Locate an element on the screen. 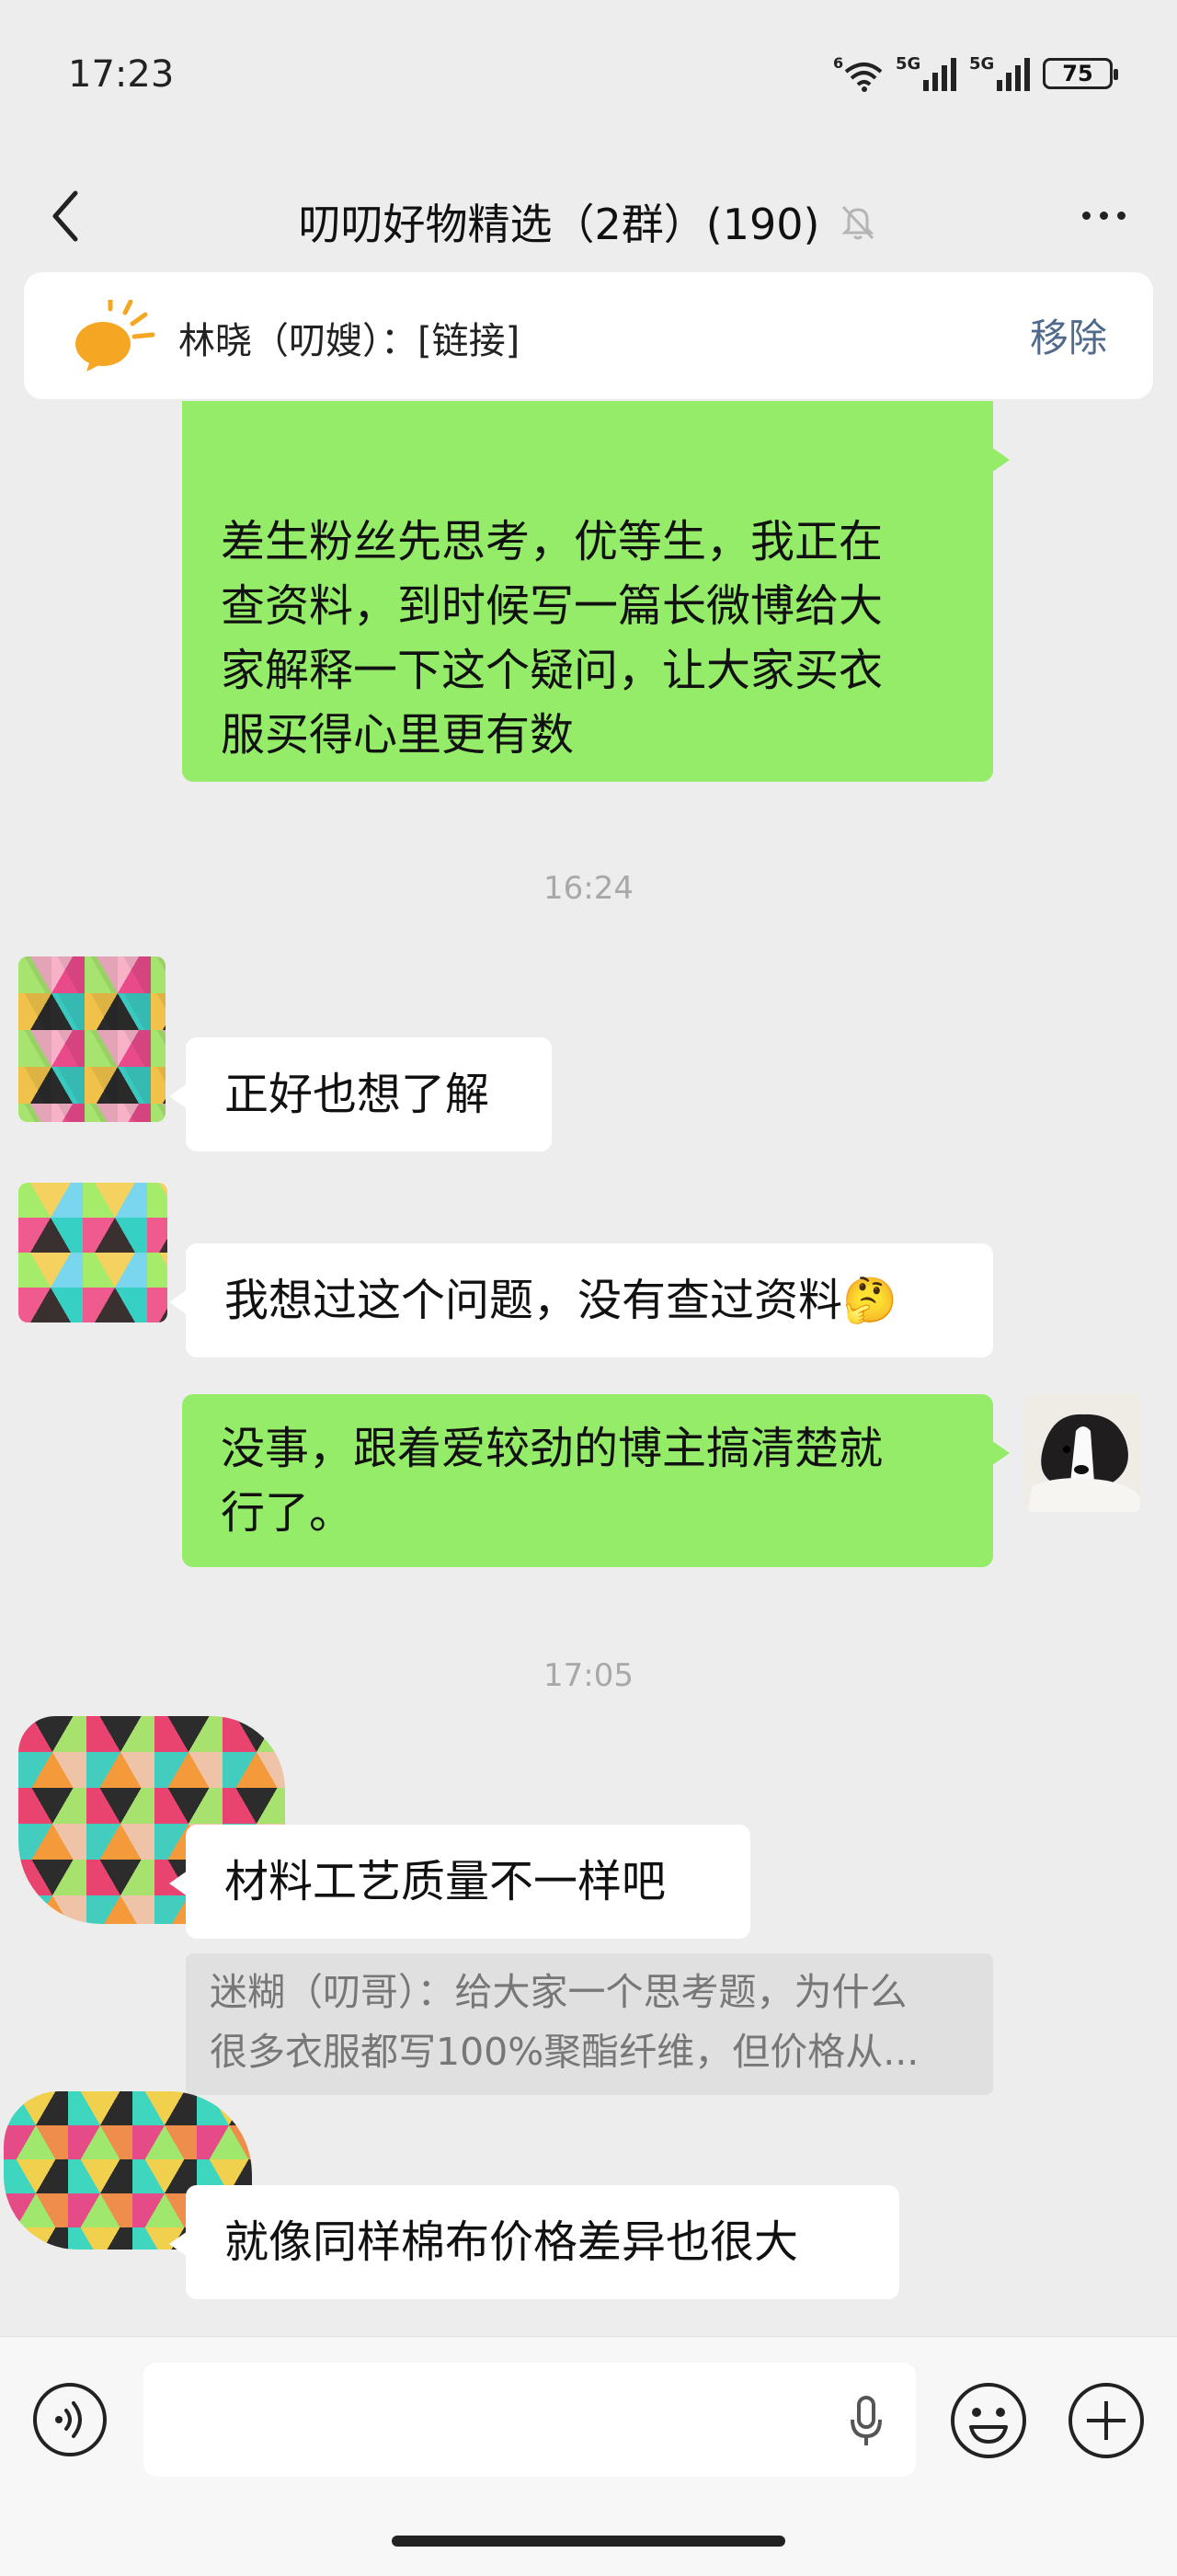 This screenshot has height=2576, width=1177. emoji-icon is located at coordinates (989, 2420).